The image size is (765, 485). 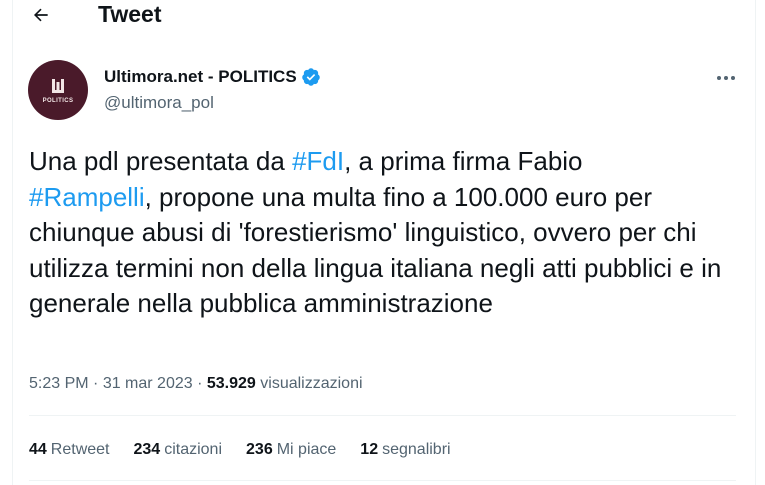 I want to click on tweet-text-part: Una pdl presentata da, so click(x=161, y=161).